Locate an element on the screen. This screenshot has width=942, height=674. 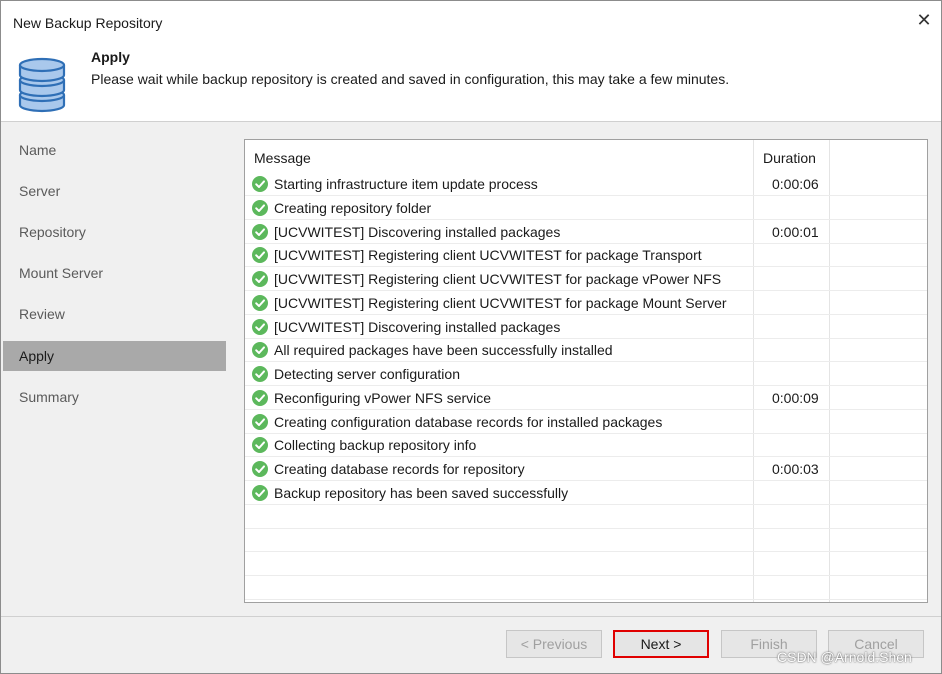
step-title: Apply is located at coordinates (110, 57).